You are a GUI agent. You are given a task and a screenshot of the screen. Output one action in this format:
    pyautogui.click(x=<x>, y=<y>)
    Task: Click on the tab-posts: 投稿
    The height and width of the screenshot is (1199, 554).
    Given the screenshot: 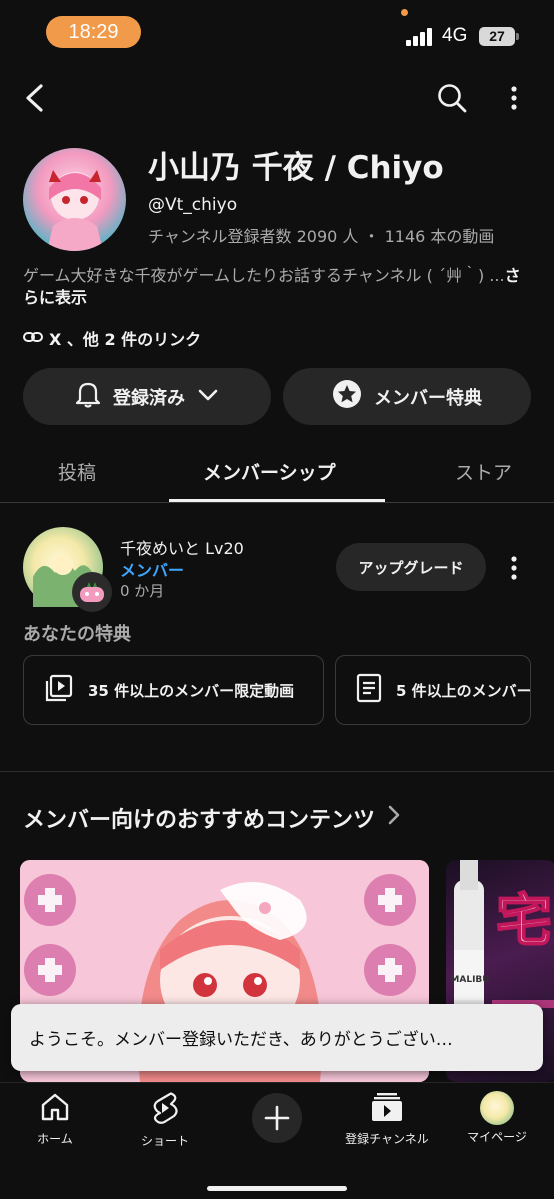 What is the action you would take?
    pyautogui.click(x=77, y=471)
    